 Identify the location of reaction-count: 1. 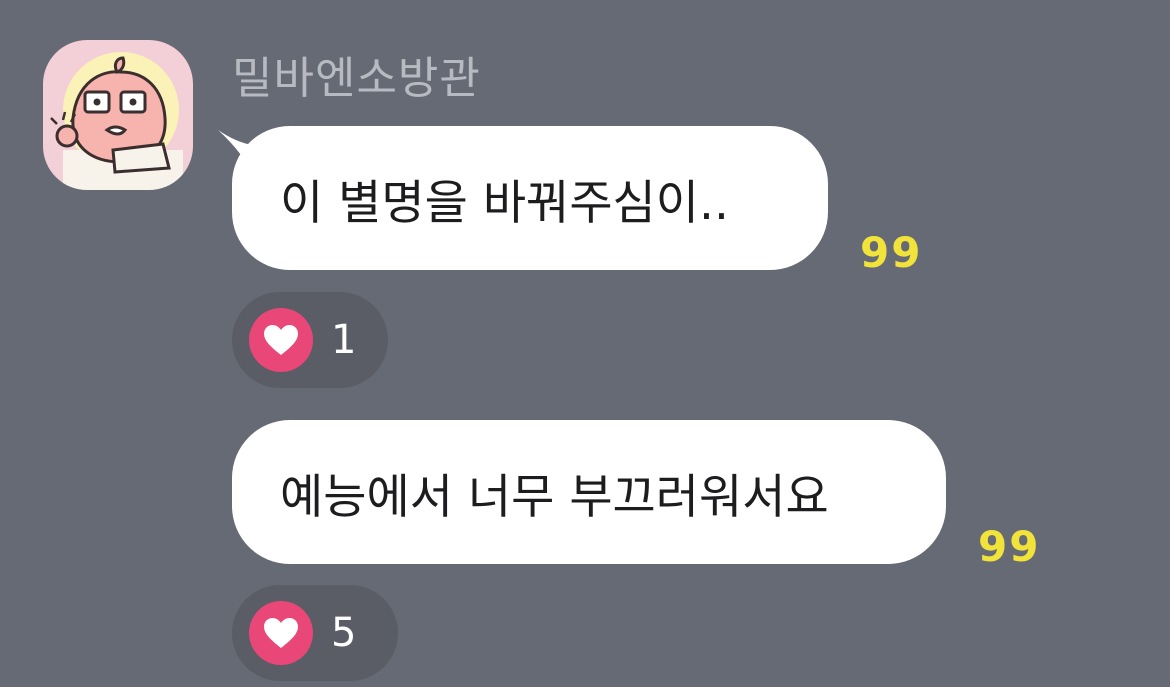
(344, 340).